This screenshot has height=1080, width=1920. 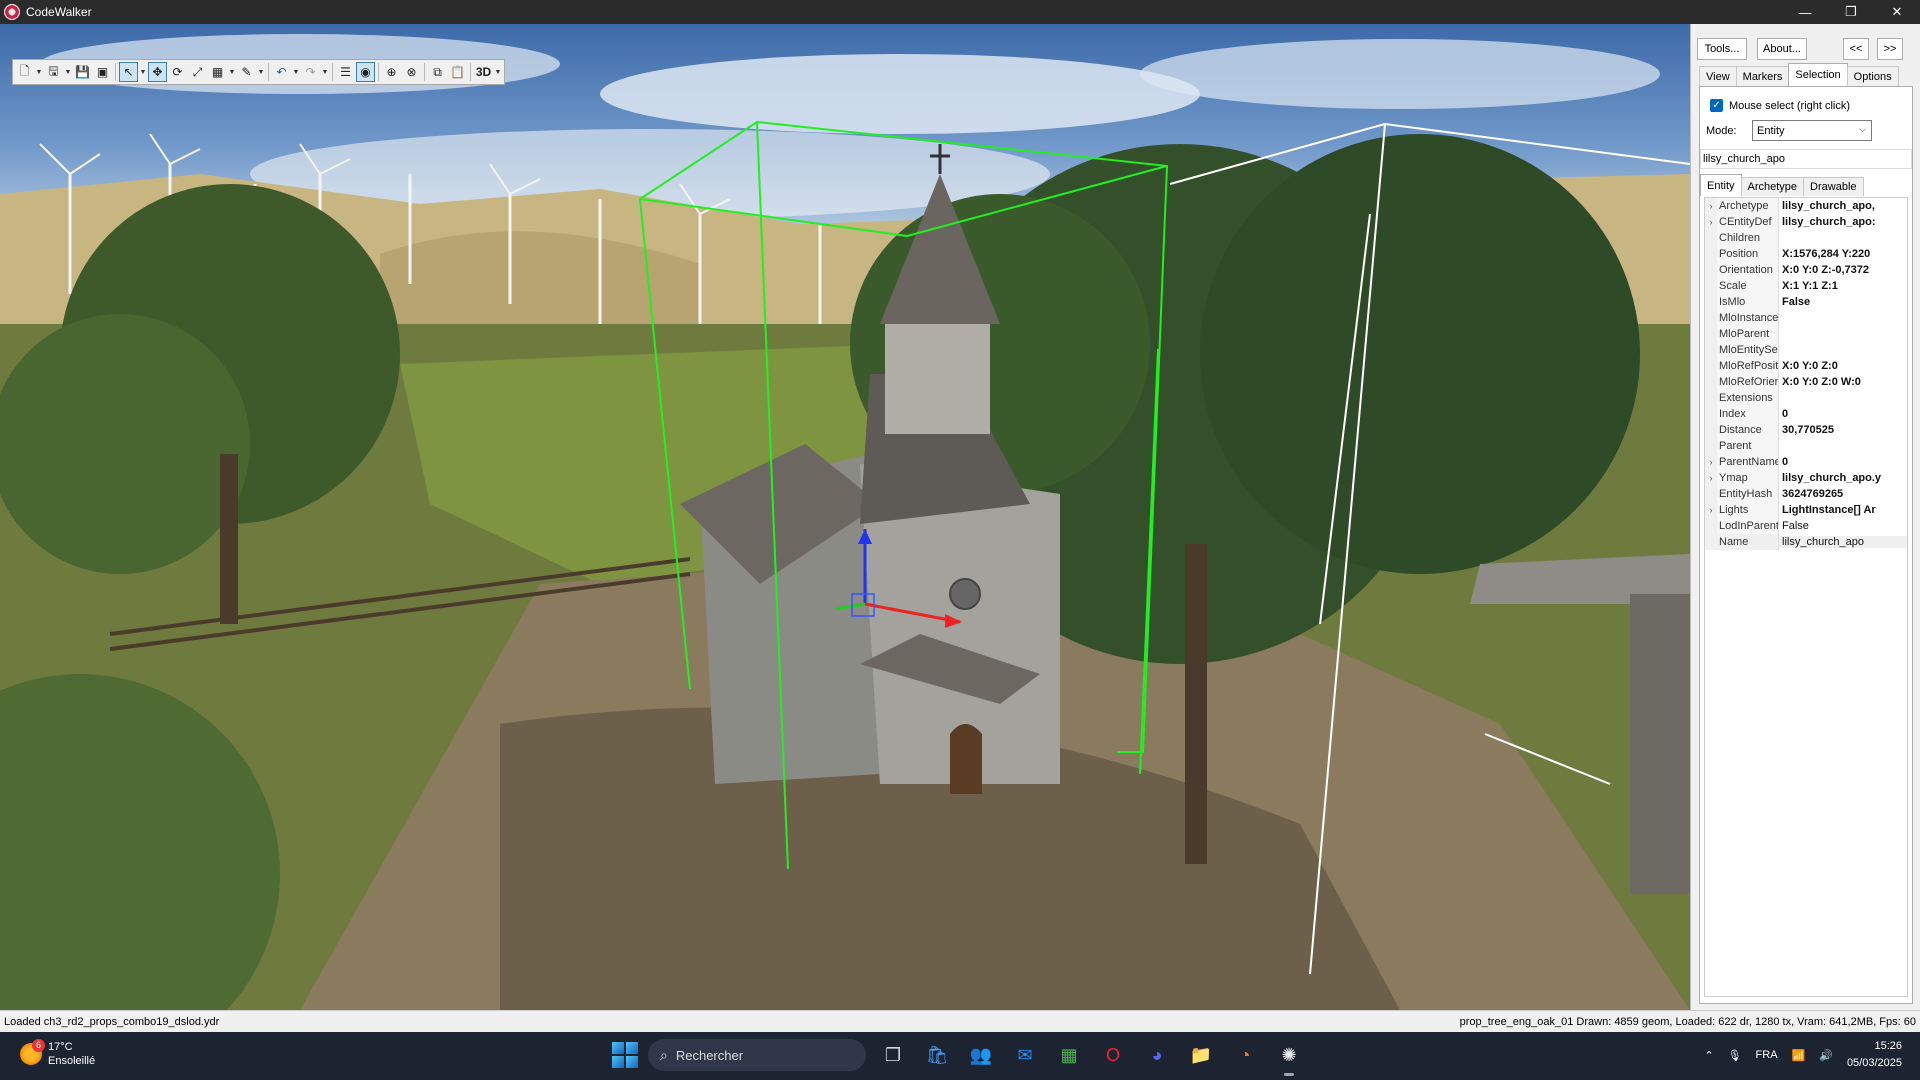 I want to click on property-row: › Archetype lilsy_church_apo,, so click(x=1806, y=206).